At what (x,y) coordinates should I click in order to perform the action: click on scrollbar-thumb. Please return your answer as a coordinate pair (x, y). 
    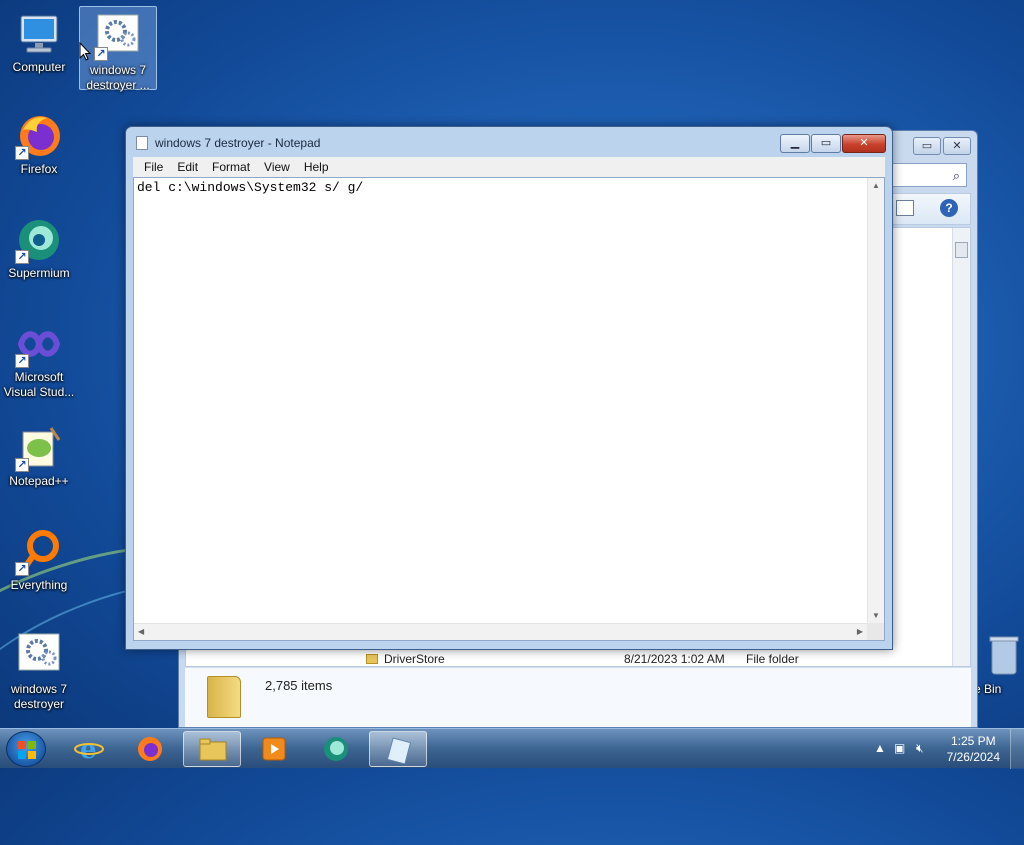
    Looking at the image, I should click on (961, 250).